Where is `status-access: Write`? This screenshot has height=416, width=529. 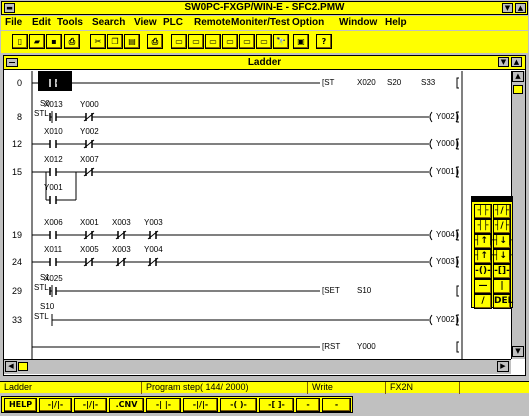 status-access: Write is located at coordinates (348, 388).